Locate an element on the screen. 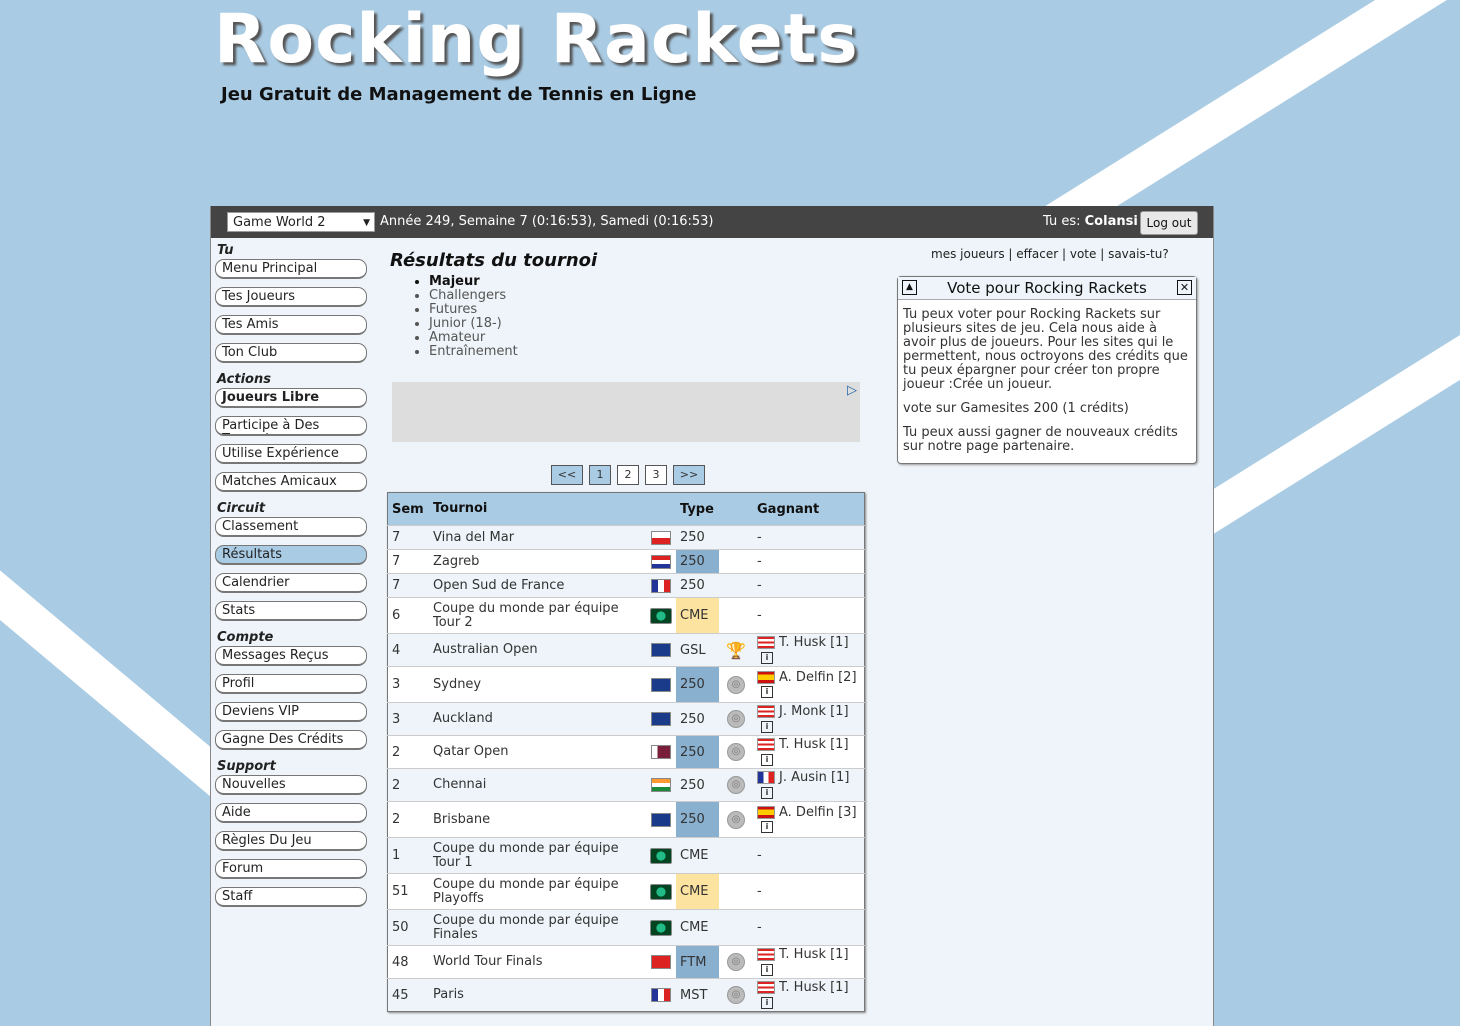 This screenshot has width=1460, height=1026. ad-choices-icon: ▷ is located at coordinates (852, 390).